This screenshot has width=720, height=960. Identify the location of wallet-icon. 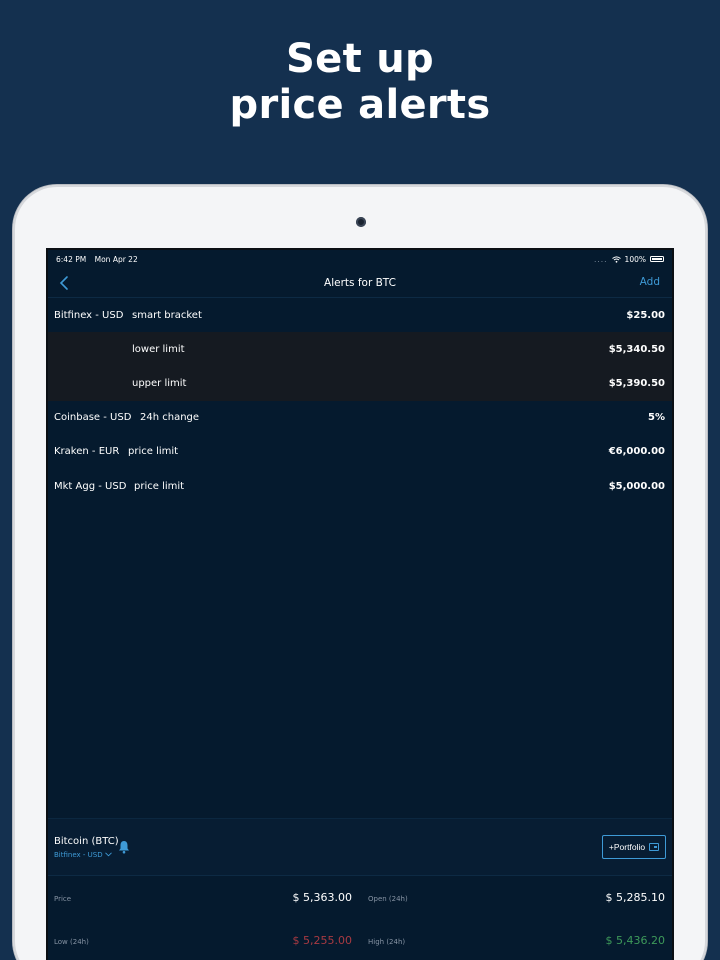
(654, 847).